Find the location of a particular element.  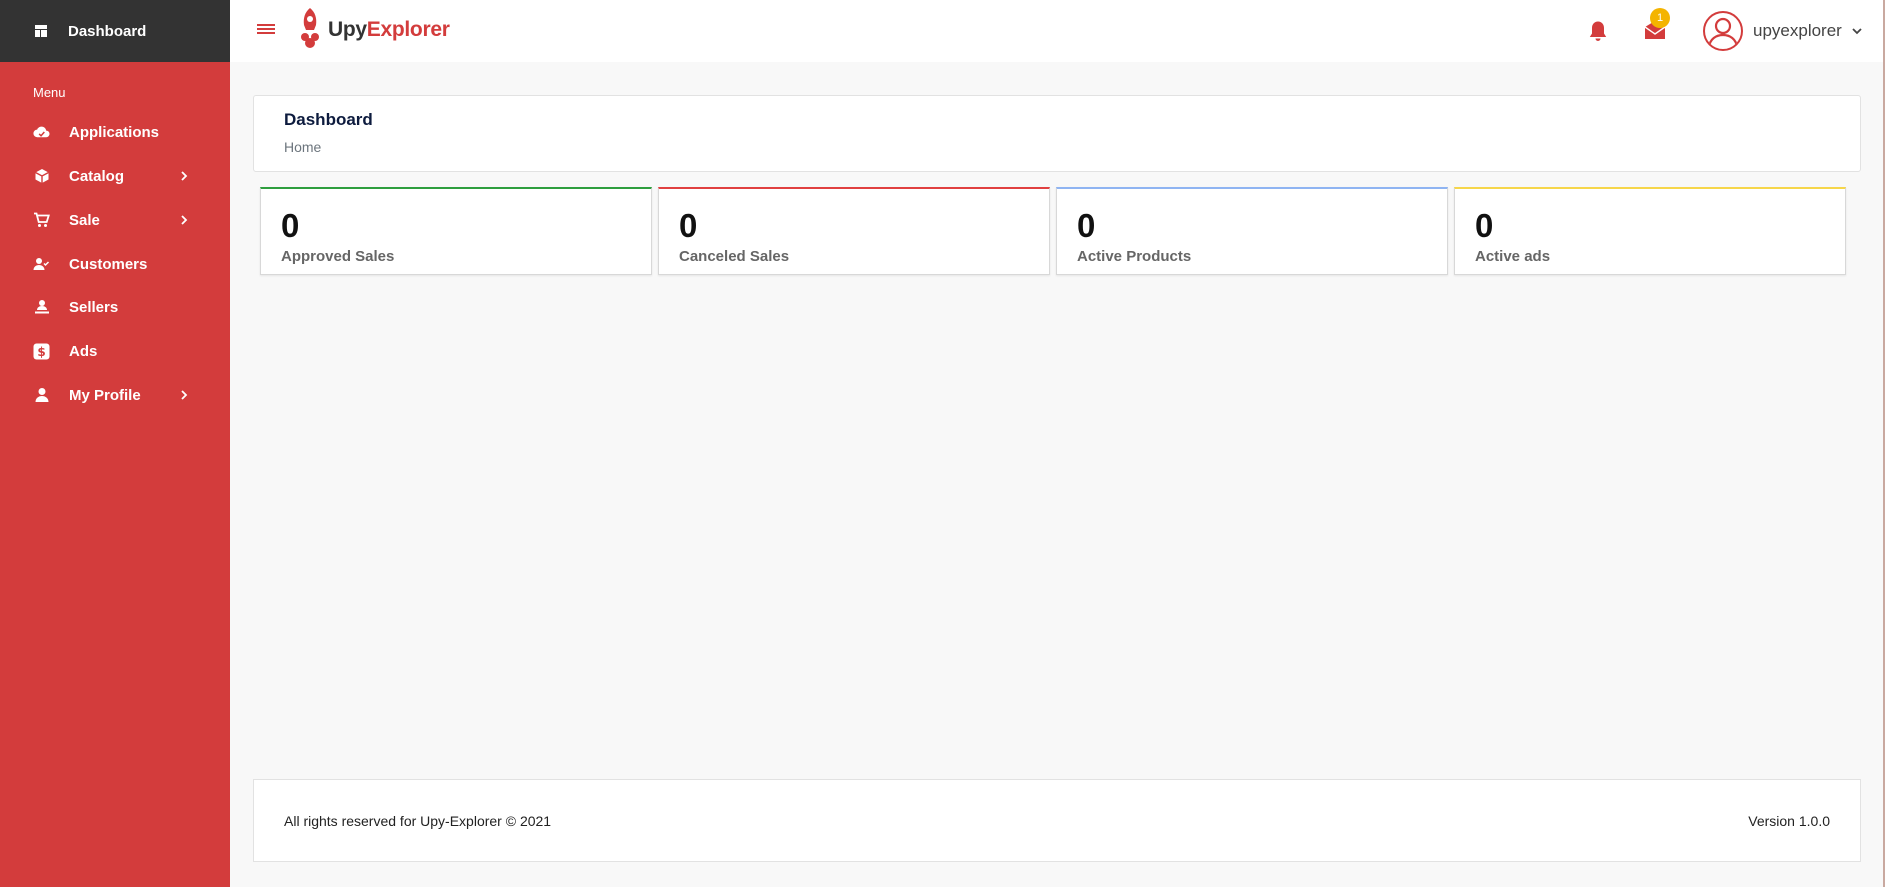

stat-label: Active ads is located at coordinates (1513, 256).